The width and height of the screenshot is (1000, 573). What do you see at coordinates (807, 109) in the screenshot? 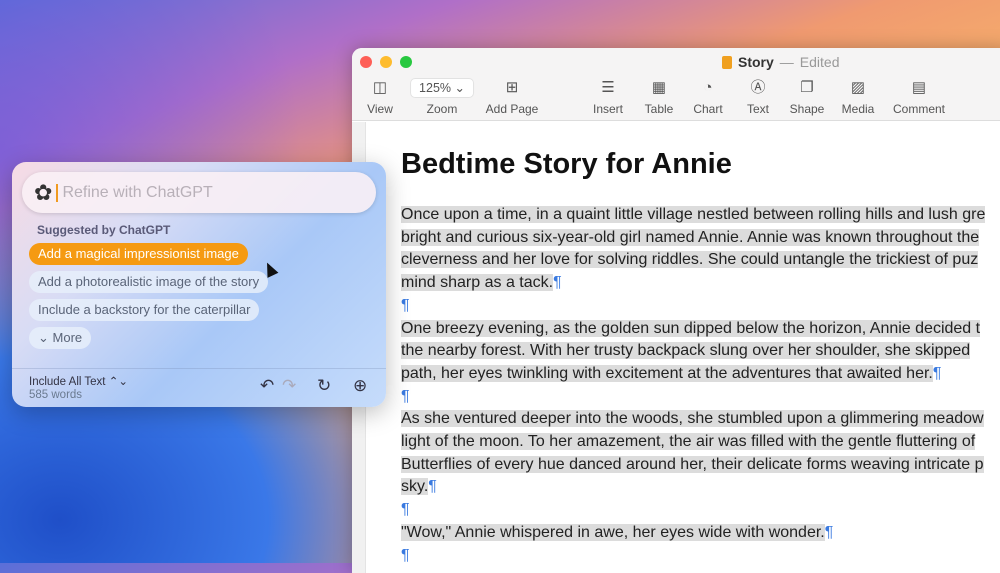
I see `toolbar-label: Shape` at bounding box center [807, 109].